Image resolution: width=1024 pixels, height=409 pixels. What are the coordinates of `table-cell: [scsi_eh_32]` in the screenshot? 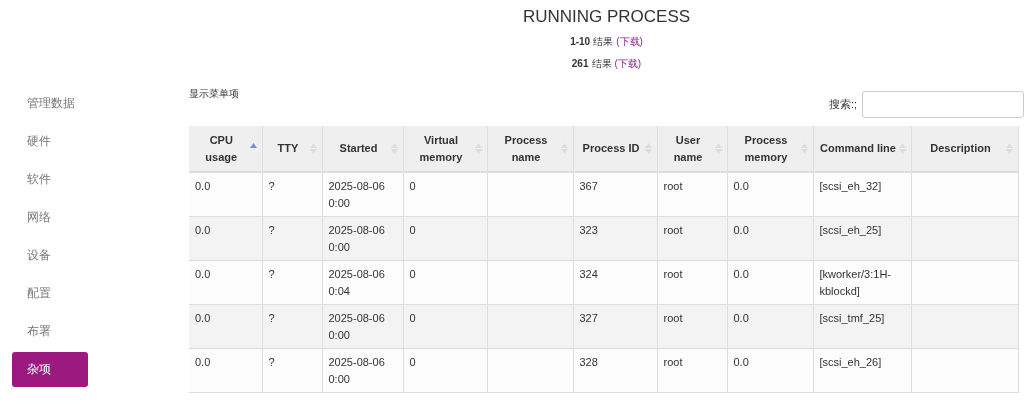 It's located at (862, 194).